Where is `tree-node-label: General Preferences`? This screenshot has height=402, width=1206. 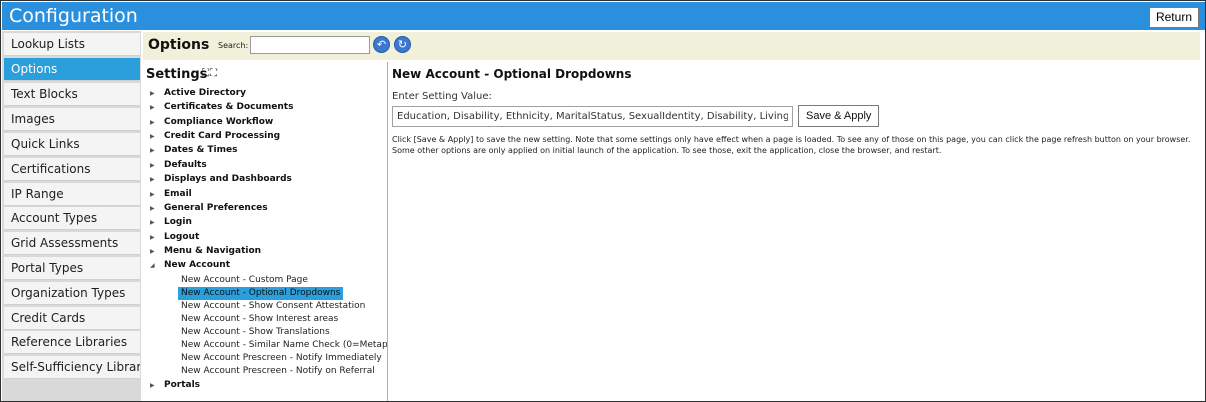 tree-node-label: General Preferences is located at coordinates (216, 208).